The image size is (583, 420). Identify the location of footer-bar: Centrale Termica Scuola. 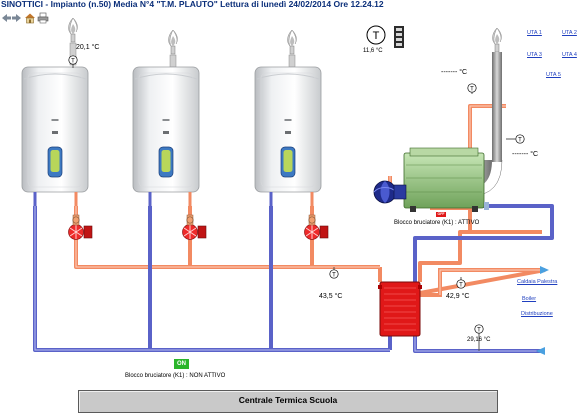
(288, 401).